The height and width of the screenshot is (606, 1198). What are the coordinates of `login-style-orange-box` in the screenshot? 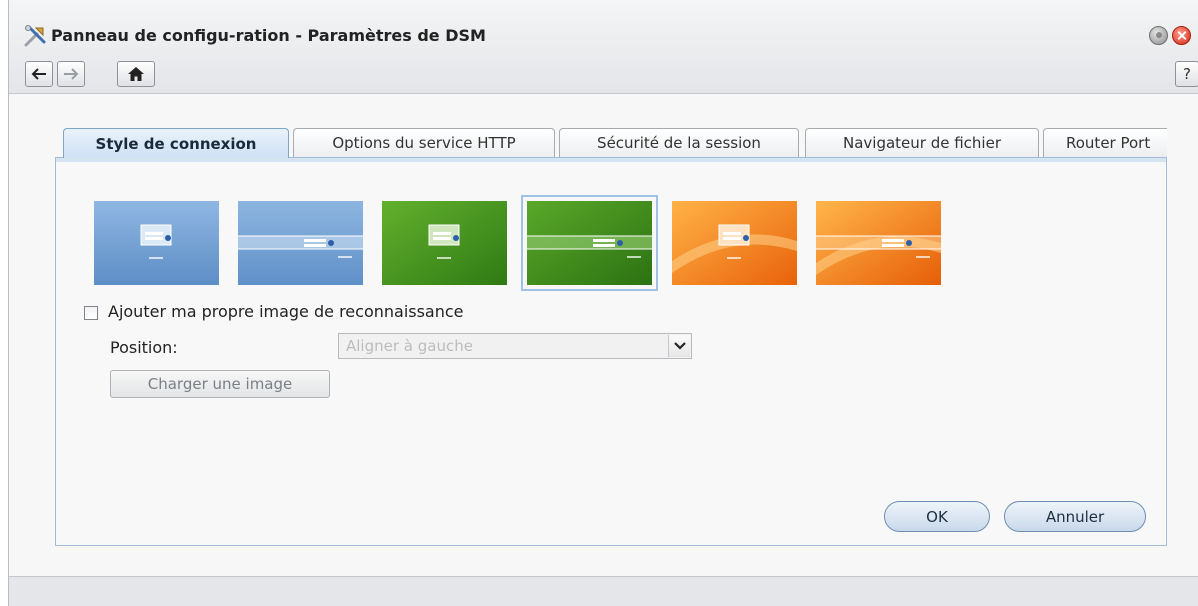 It's located at (734, 243).